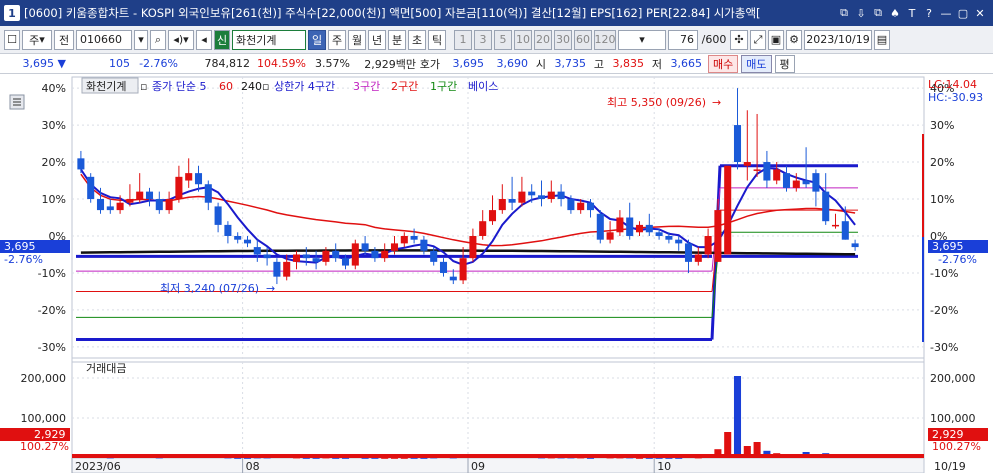 The width and height of the screenshot is (993, 476). What do you see at coordinates (980, 13) in the screenshot?
I see `close-button: ✕` at bounding box center [980, 13].